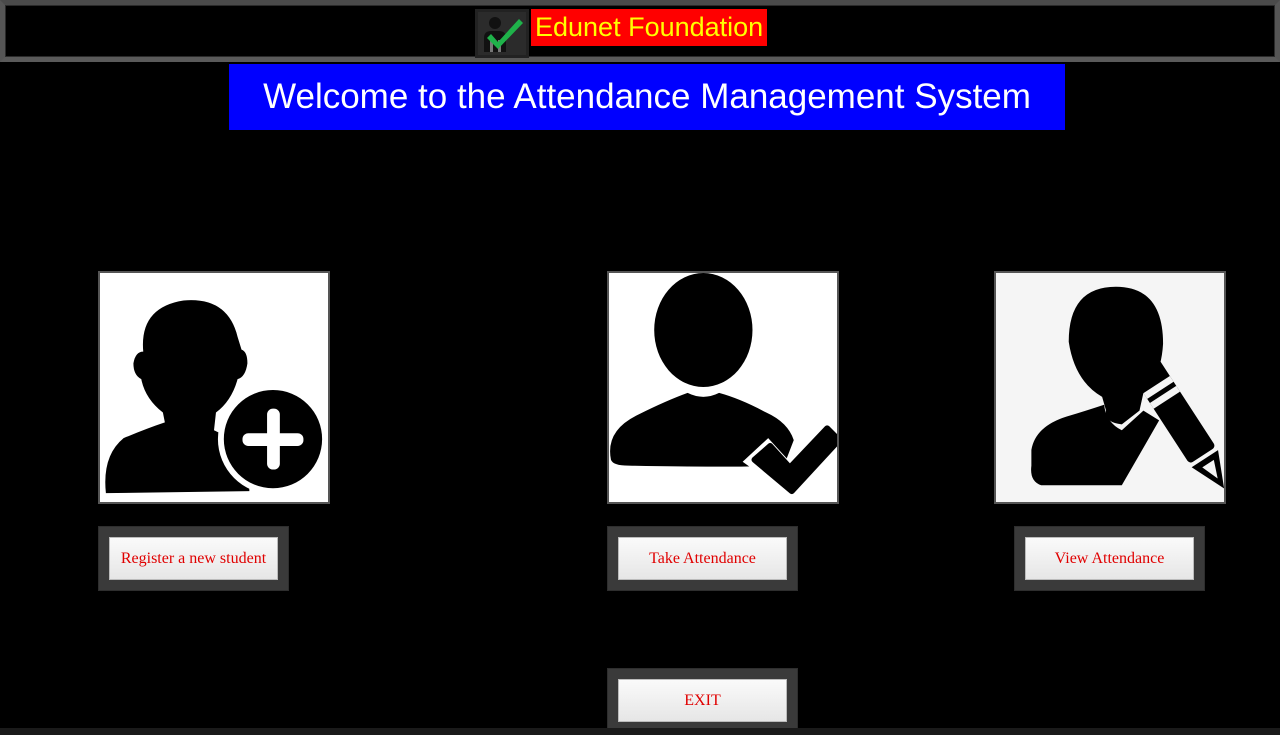  What do you see at coordinates (640, 731) in the screenshot?
I see `bottom-edge` at bounding box center [640, 731].